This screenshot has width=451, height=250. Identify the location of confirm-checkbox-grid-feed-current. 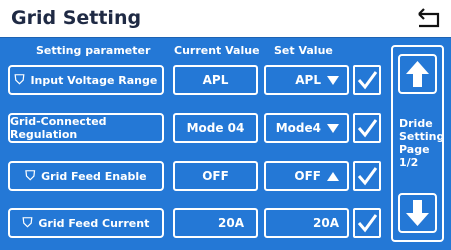
(367, 223).